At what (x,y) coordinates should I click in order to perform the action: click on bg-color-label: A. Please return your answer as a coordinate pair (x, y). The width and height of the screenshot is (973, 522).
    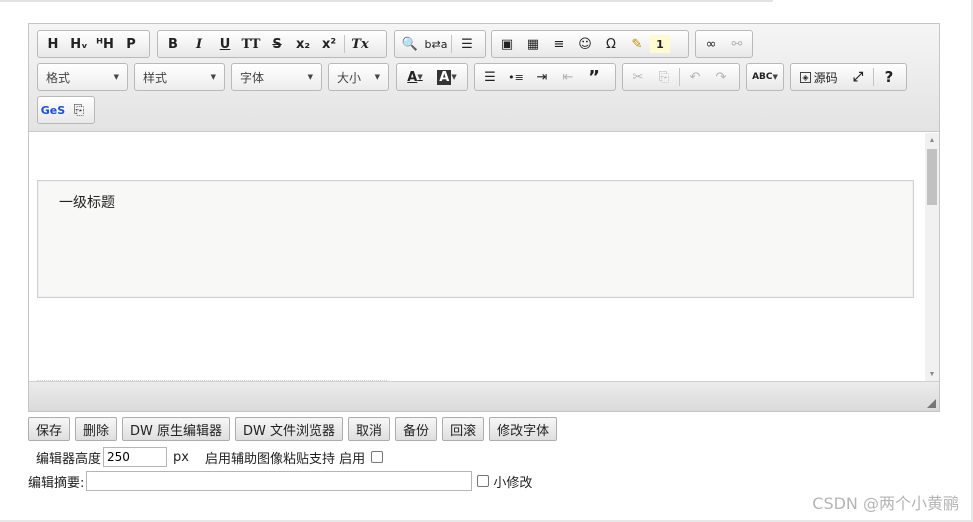
    Looking at the image, I should click on (444, 77).